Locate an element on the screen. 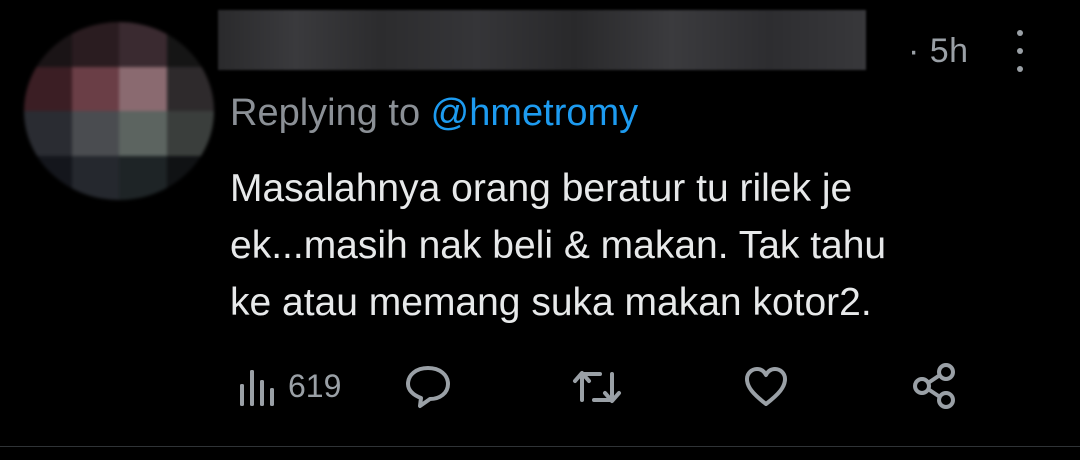  views-button: 619 is located at coordinates (289, 386).